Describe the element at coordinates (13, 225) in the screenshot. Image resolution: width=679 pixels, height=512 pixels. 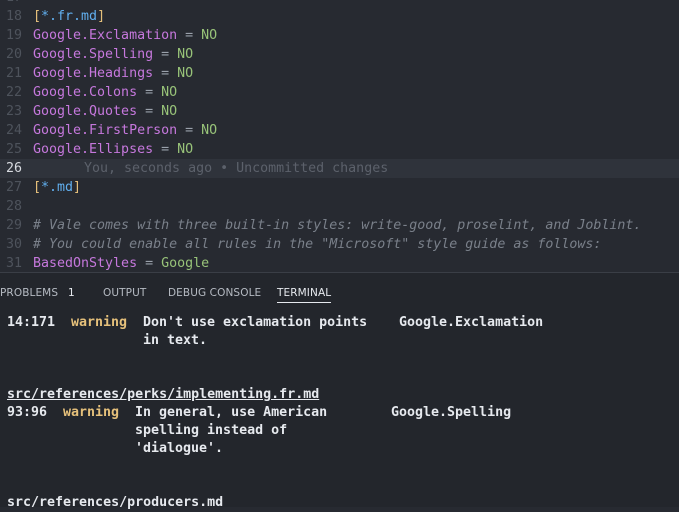
I see `line-number: 29` at that location.